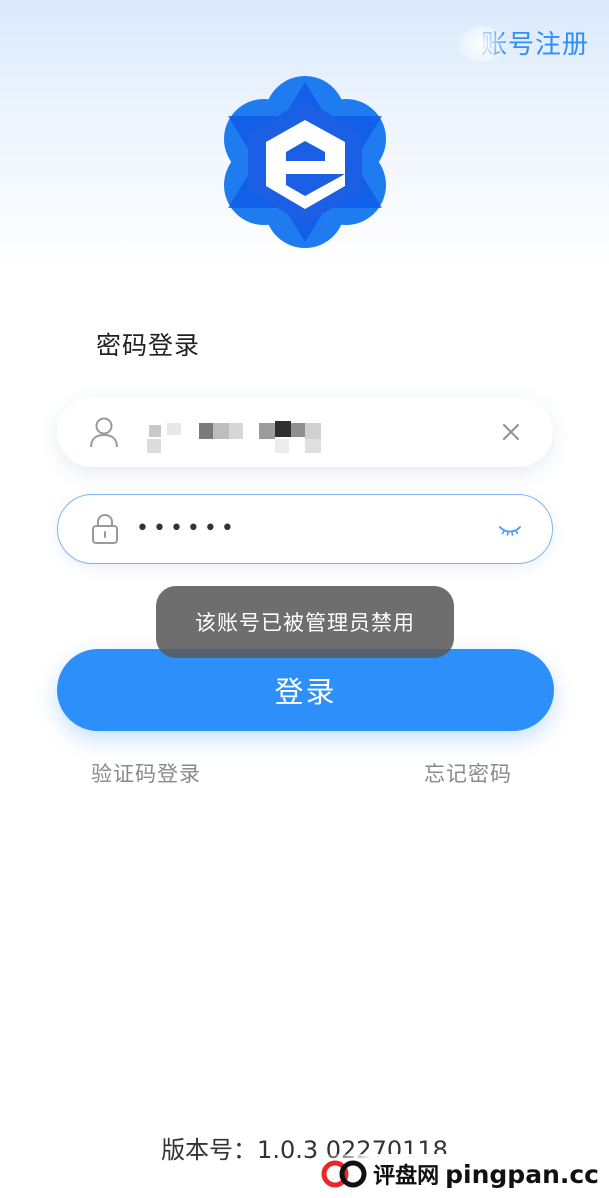 This screenshot has height=1198, width=609. What do you see at coordinates (305, 622) in the screenshot?
I see `toast-message: 该账号已被管理员禁用` at bounding box center [305, 622].